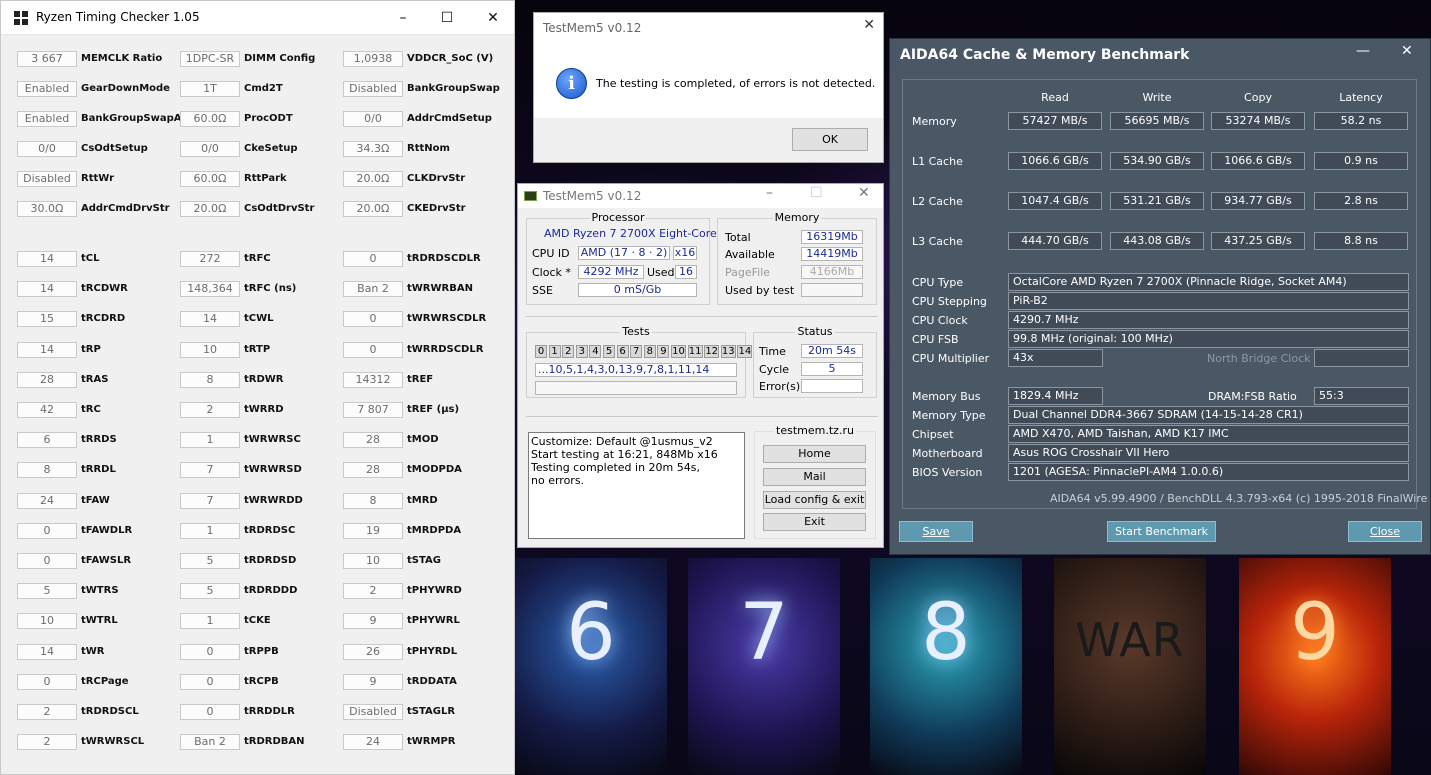  Describe the element at coordinates (272, 440) in the screenshot. I see `timing-label: tWRWRSC` at that location.